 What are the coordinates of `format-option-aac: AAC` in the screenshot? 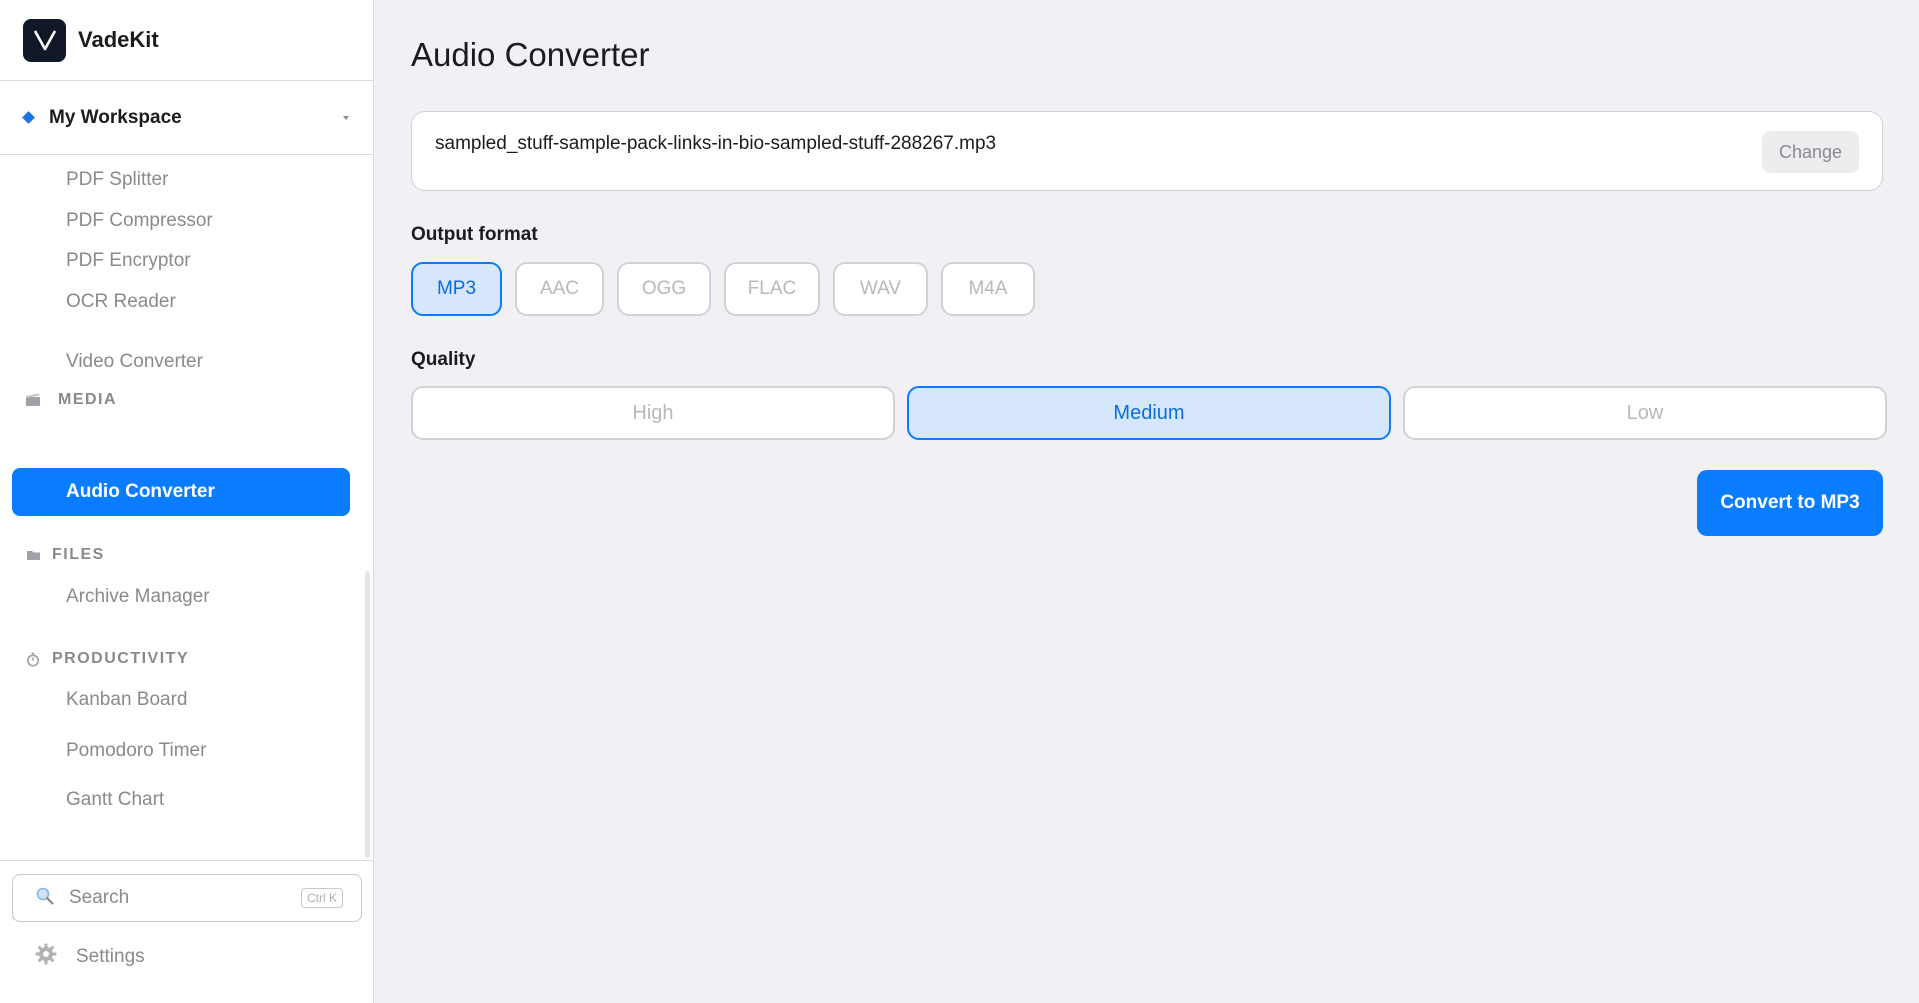 It's located at (559, 289).